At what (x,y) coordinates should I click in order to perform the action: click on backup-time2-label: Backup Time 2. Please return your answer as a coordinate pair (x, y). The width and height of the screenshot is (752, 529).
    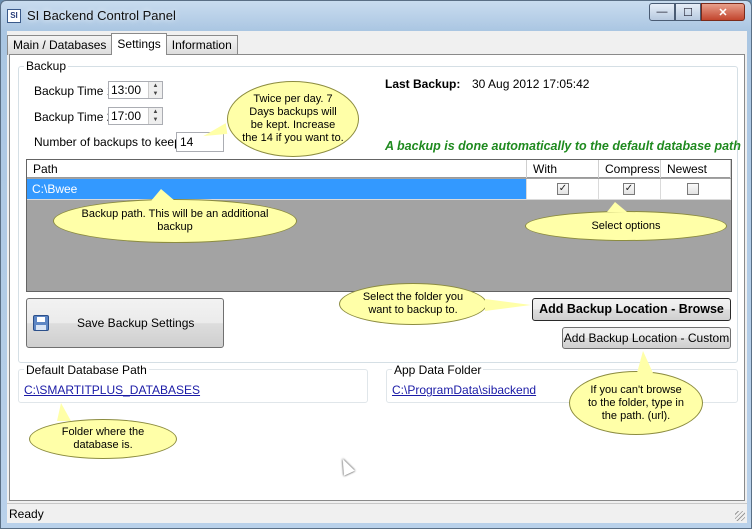
    Looking at the image, I should click on (74, 117).